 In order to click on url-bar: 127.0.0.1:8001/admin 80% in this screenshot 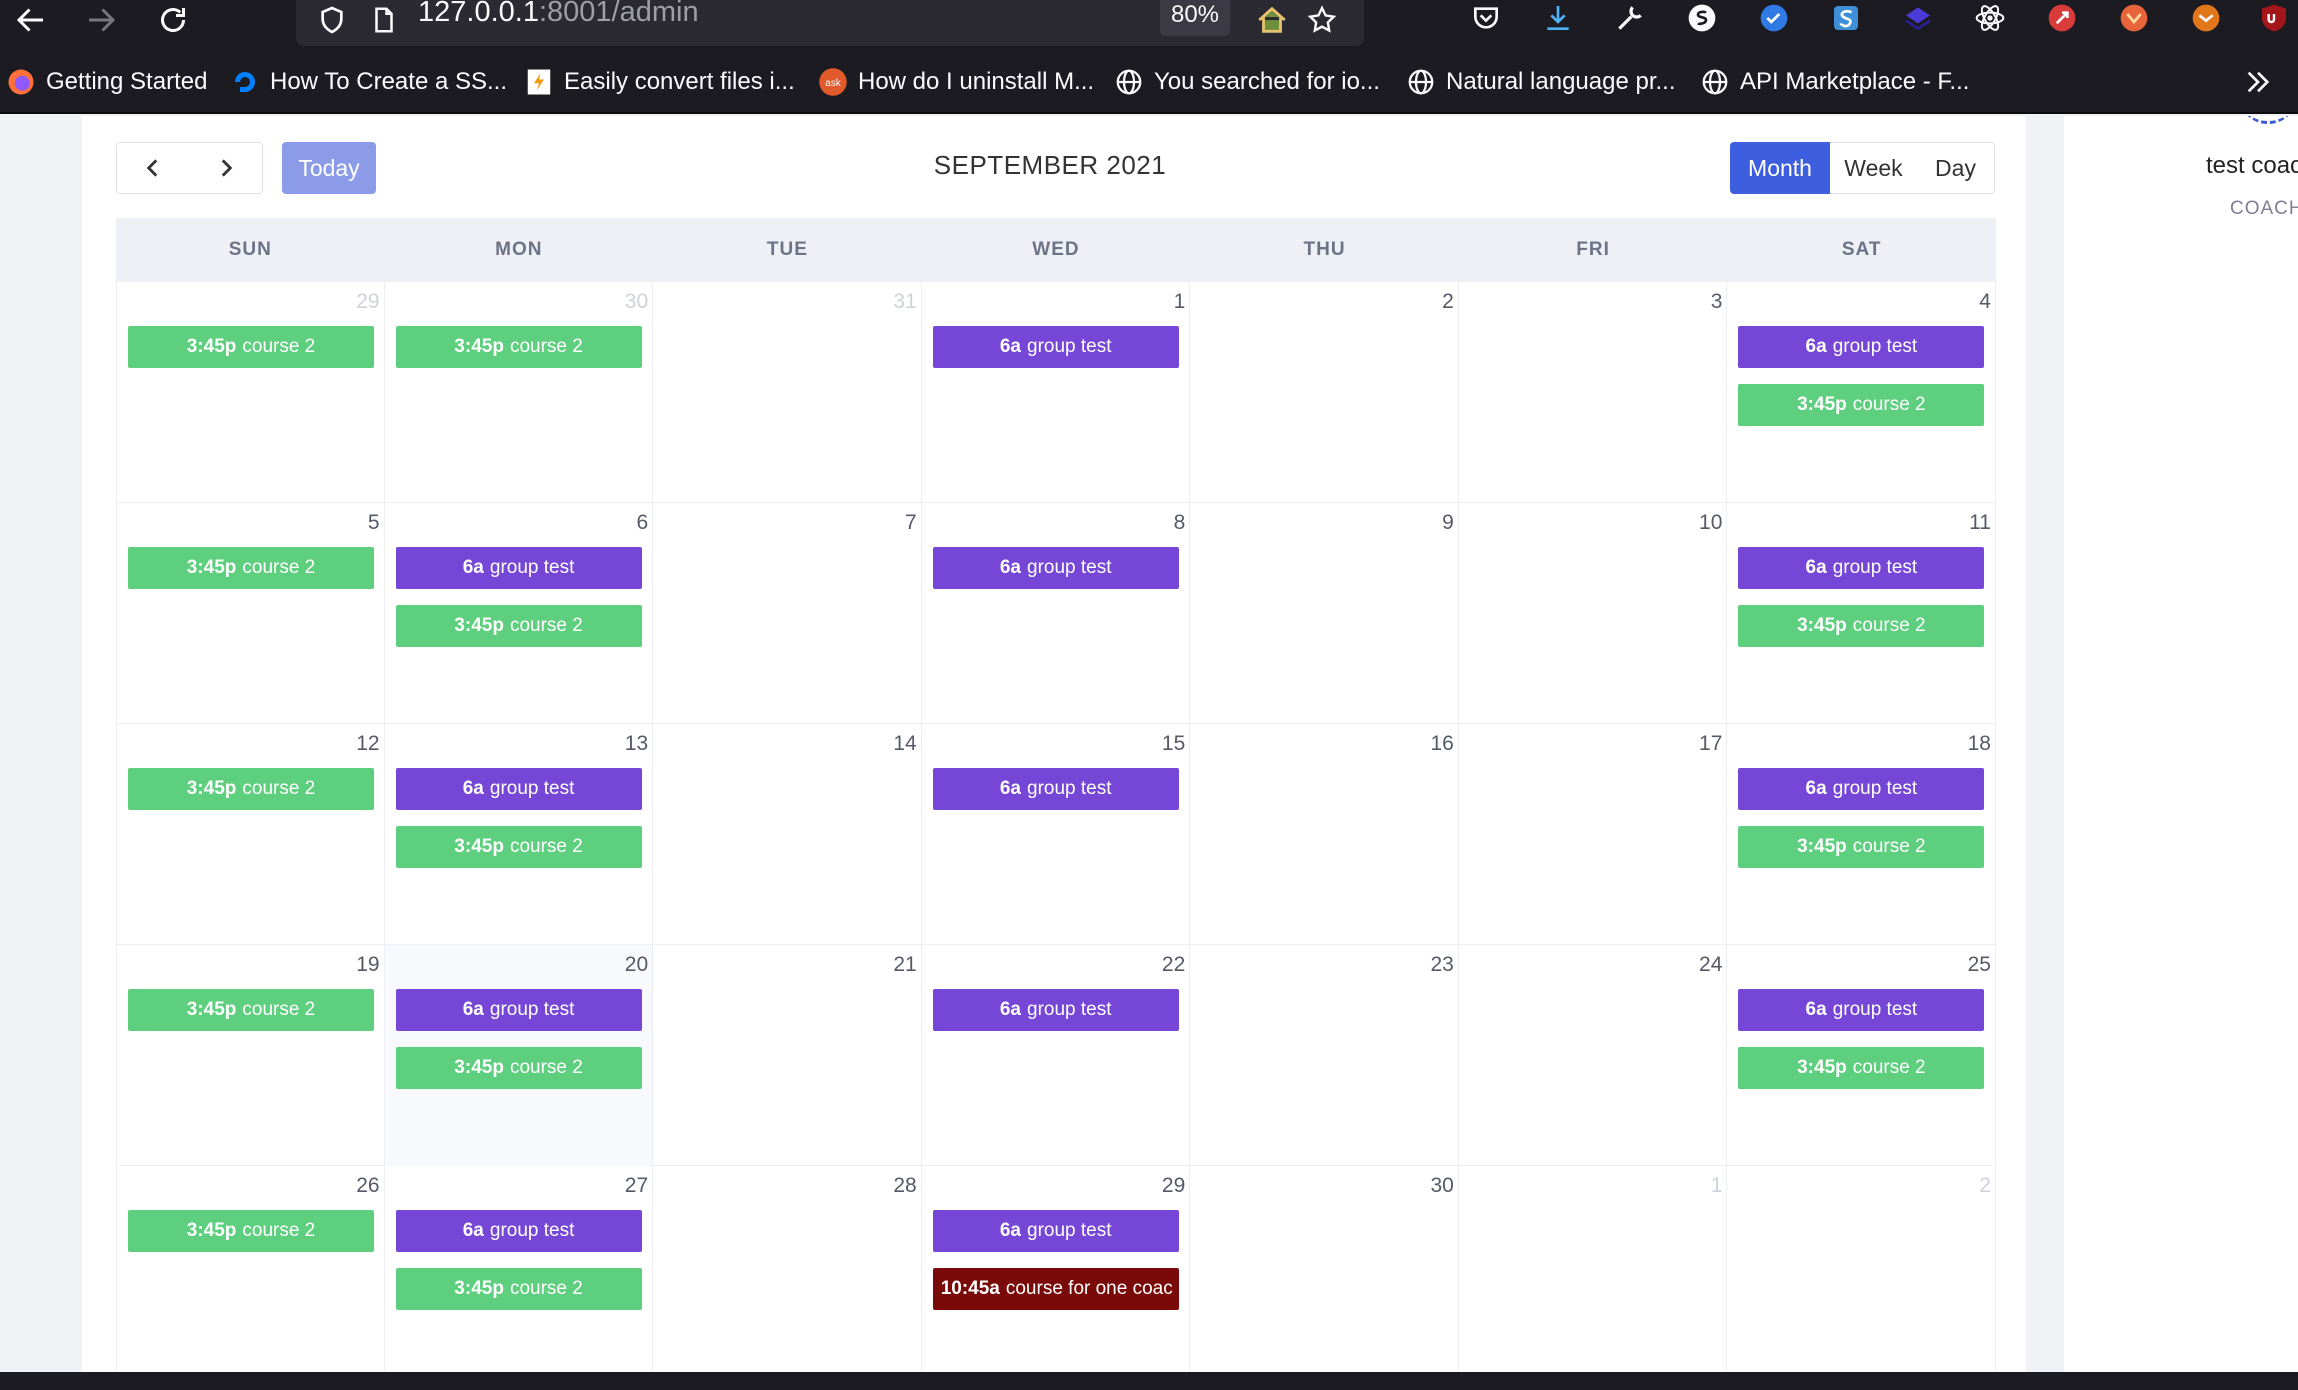, I will do `click(830, 23)`.